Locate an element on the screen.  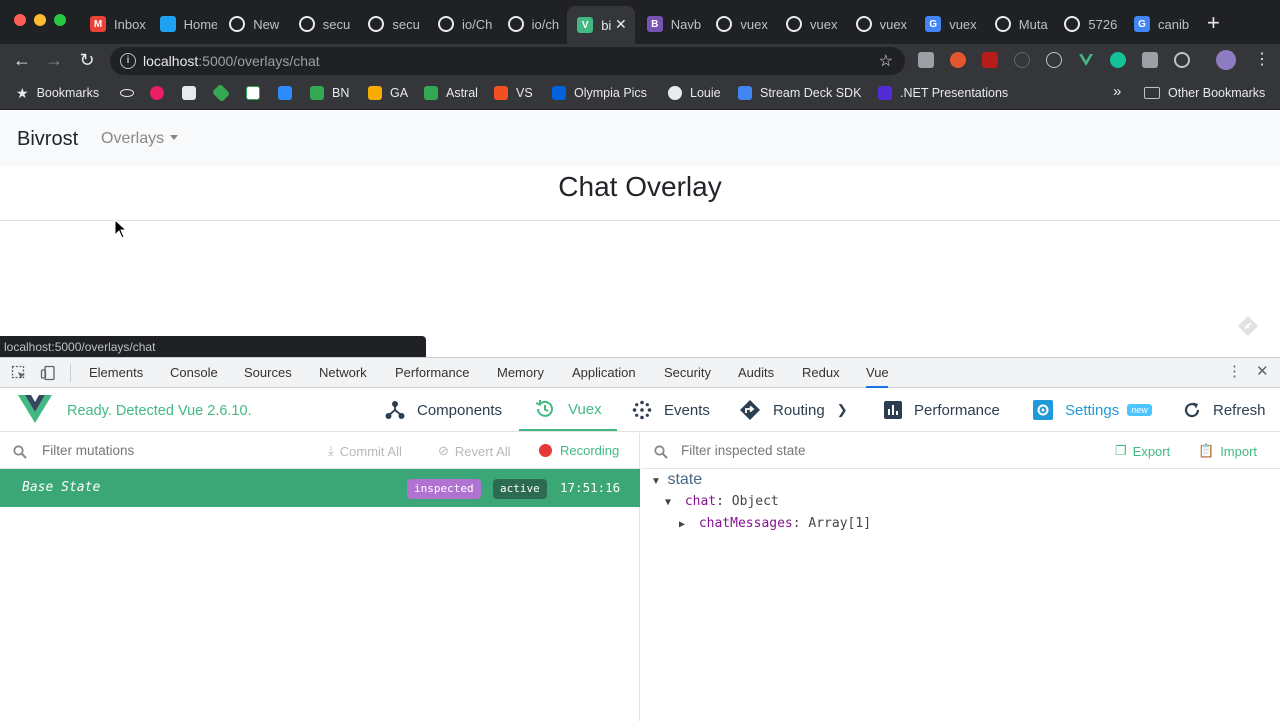
window-maximize-button is located at coordinates (60, 20).